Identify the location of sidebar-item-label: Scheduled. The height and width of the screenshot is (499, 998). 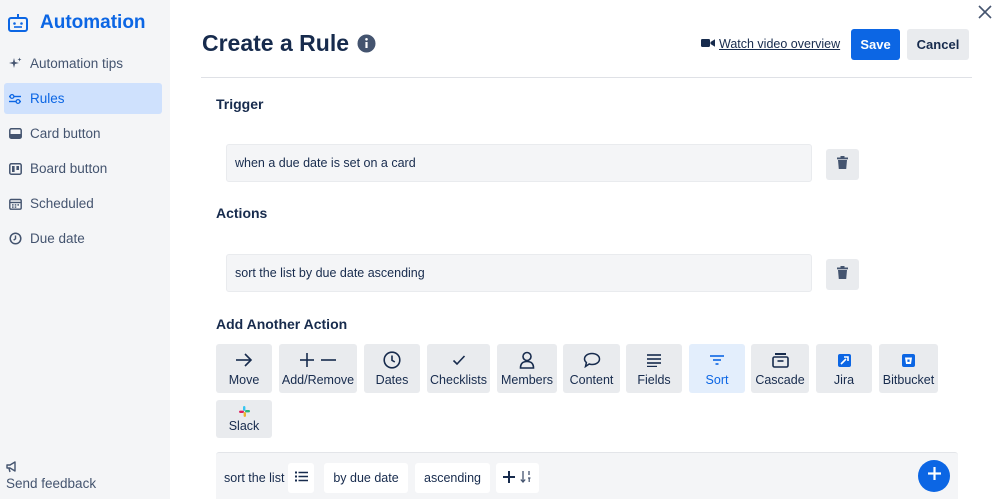
(62, 203).